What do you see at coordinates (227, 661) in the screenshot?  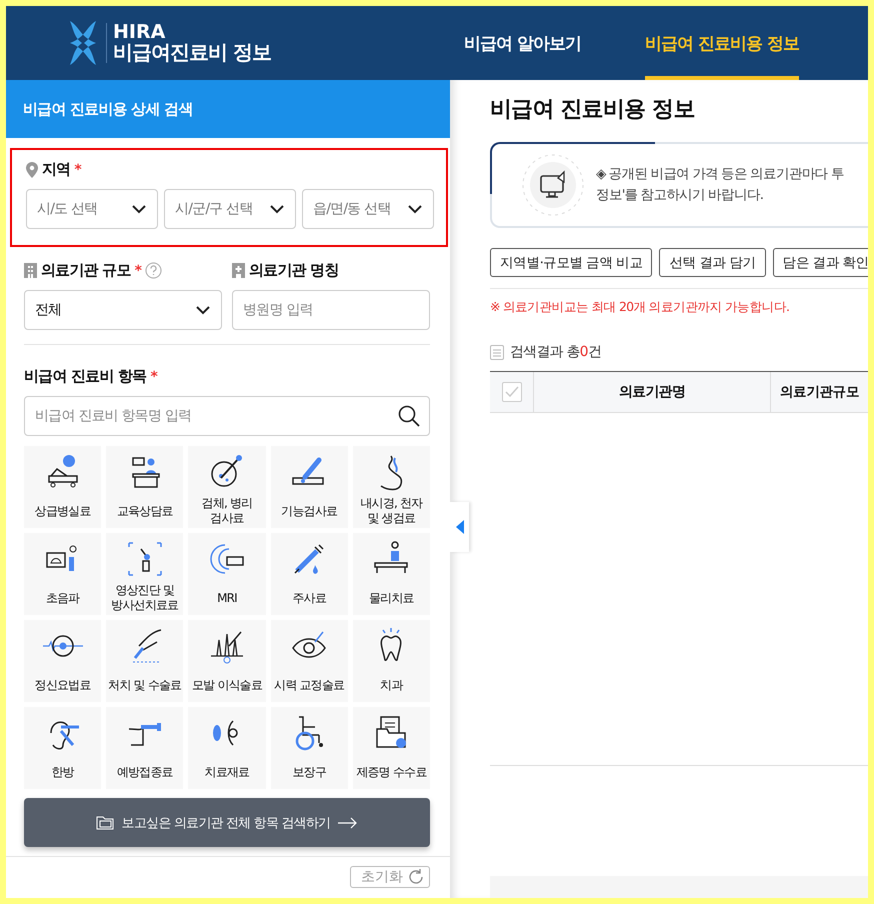 I see `category-tile: 모발 이식술료` at bounding box center [227, 661].